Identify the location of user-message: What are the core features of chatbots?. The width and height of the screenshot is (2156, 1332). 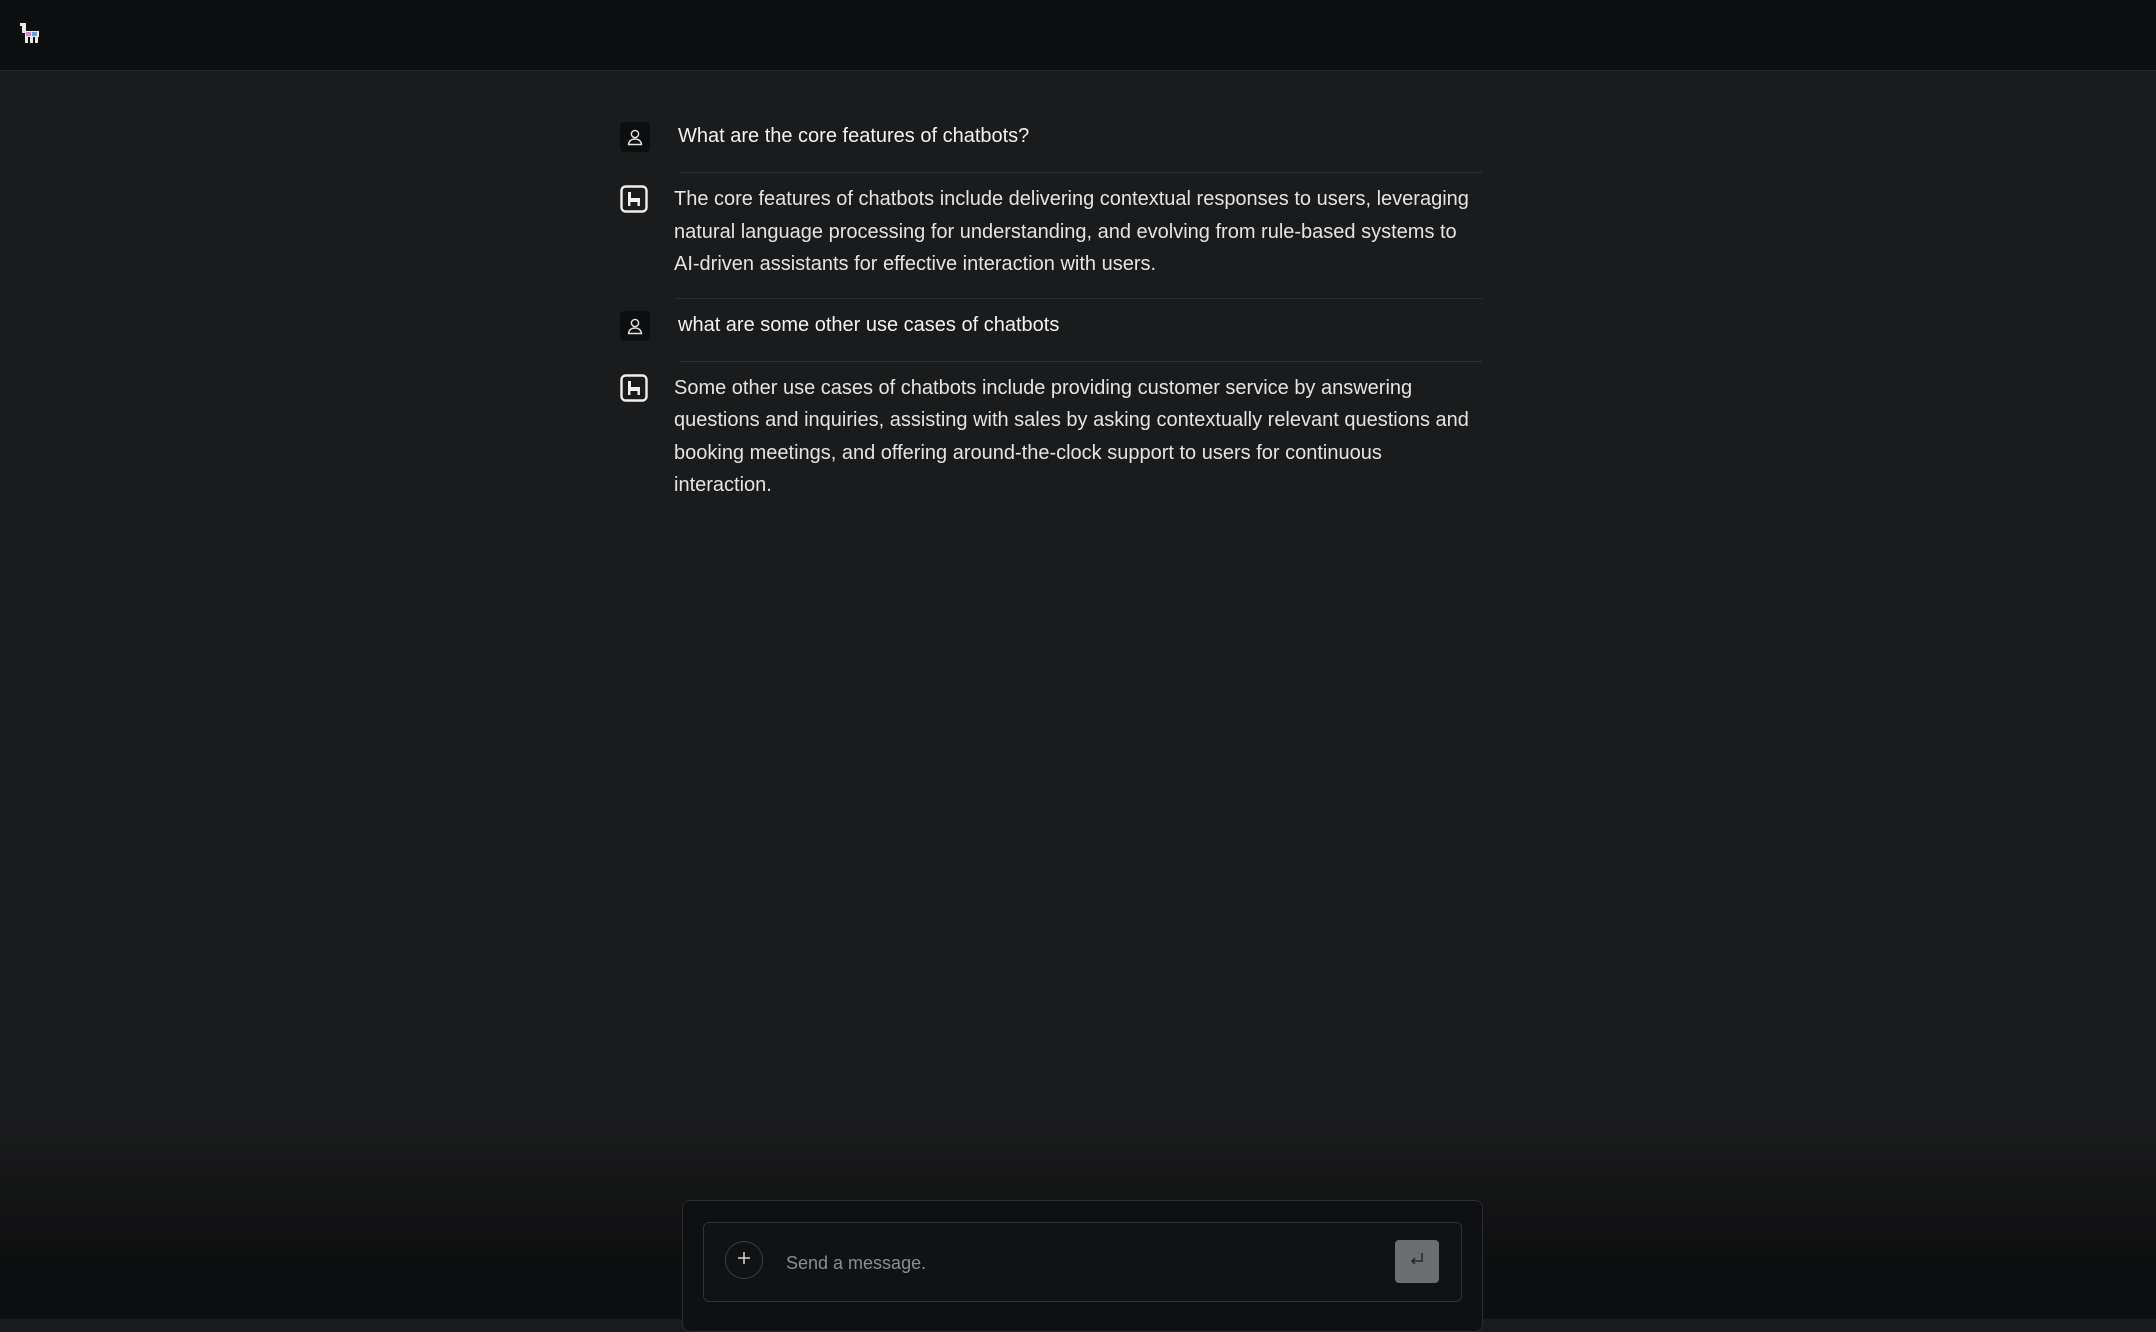
(1051, 141).